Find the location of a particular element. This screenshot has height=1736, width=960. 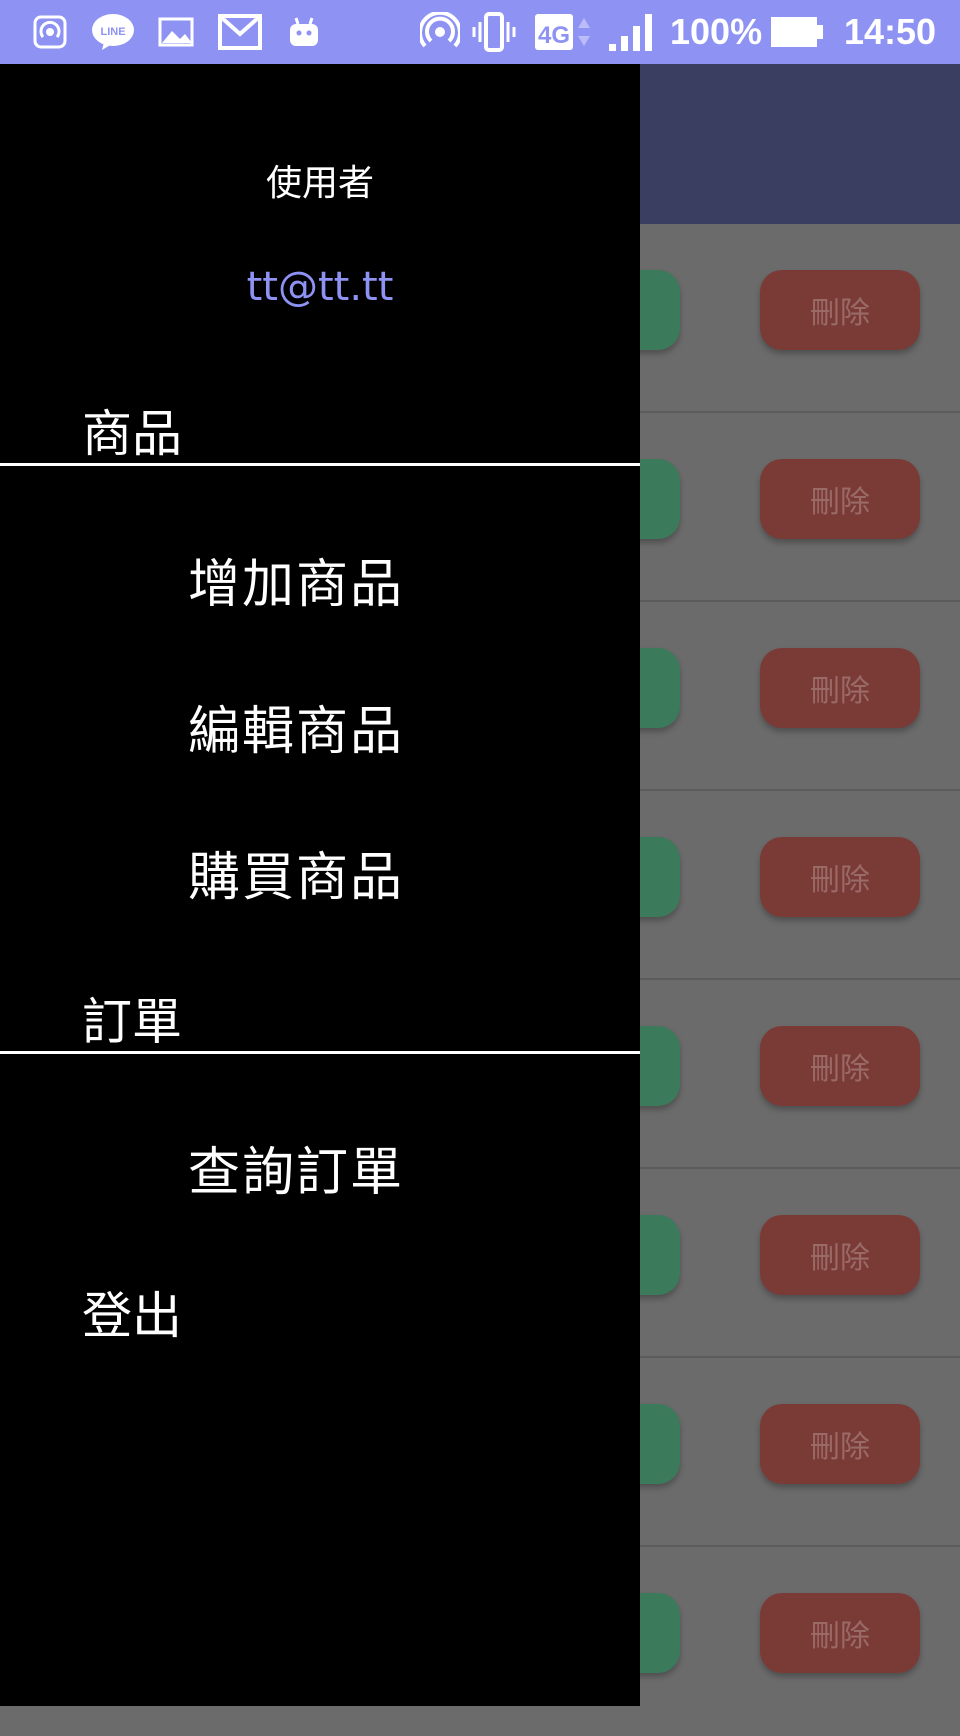

status-bar: LINE 4G 100% 14:50 is located at coordinates (480, 32).